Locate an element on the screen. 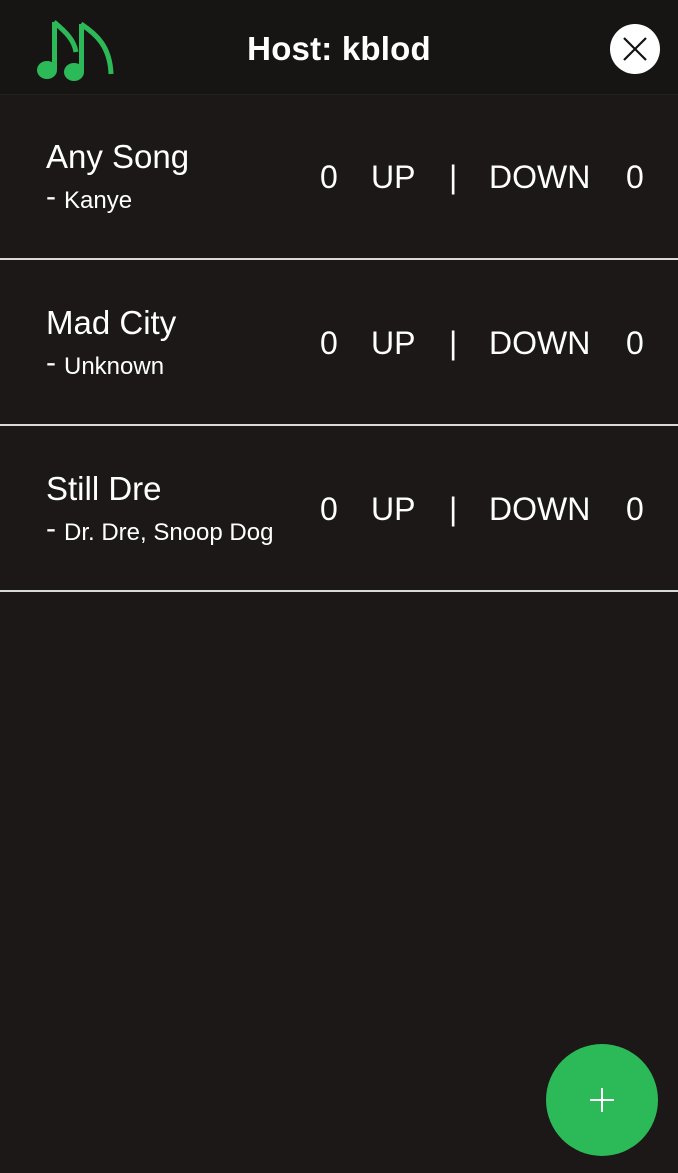  header: Host: kblod is located at coordinates (339, 47).